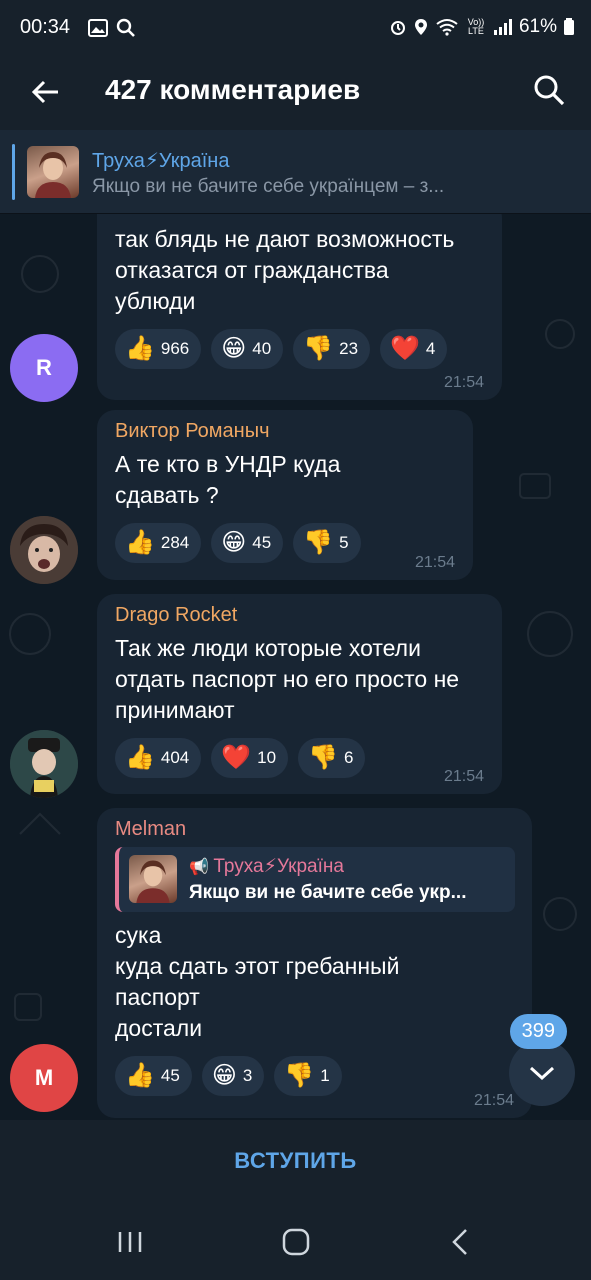  What do you see at coordinates (175, 757) in the screenshot?
I see `reaction-count: 404` at bounding box center [175, 757].